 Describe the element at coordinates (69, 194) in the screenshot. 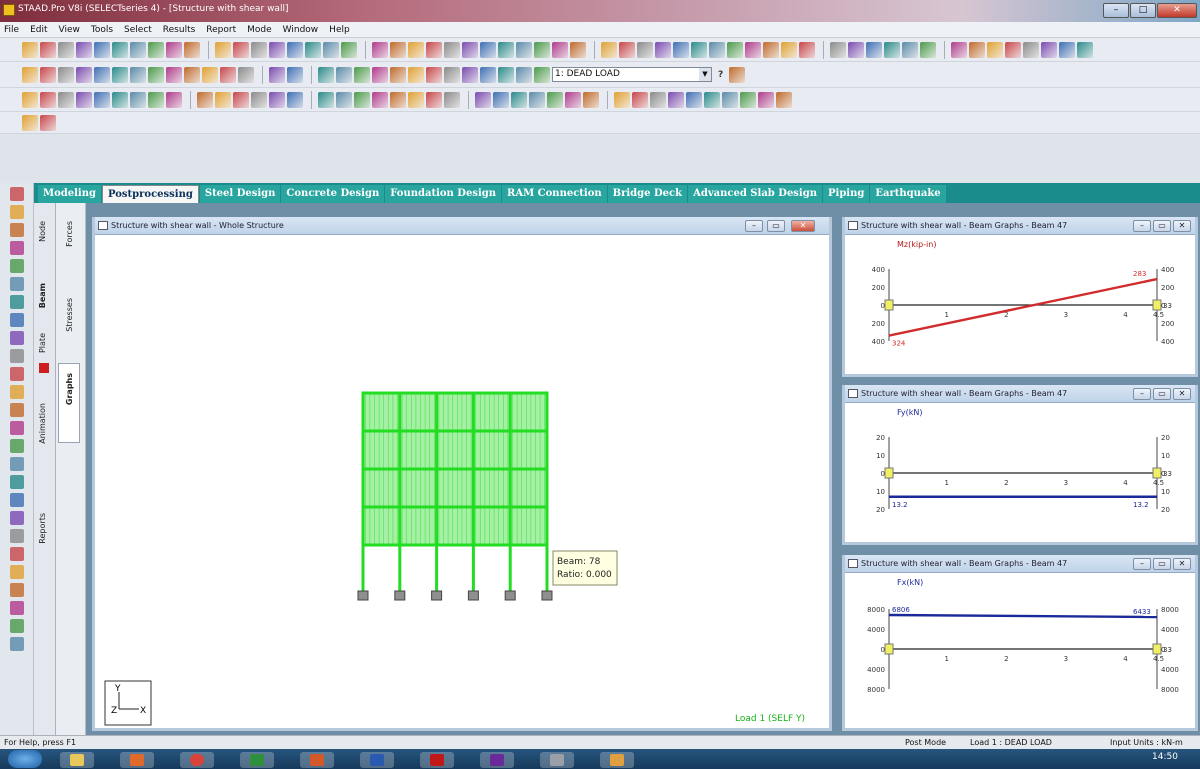

I see `tab-modeling: Modeling` at that location.